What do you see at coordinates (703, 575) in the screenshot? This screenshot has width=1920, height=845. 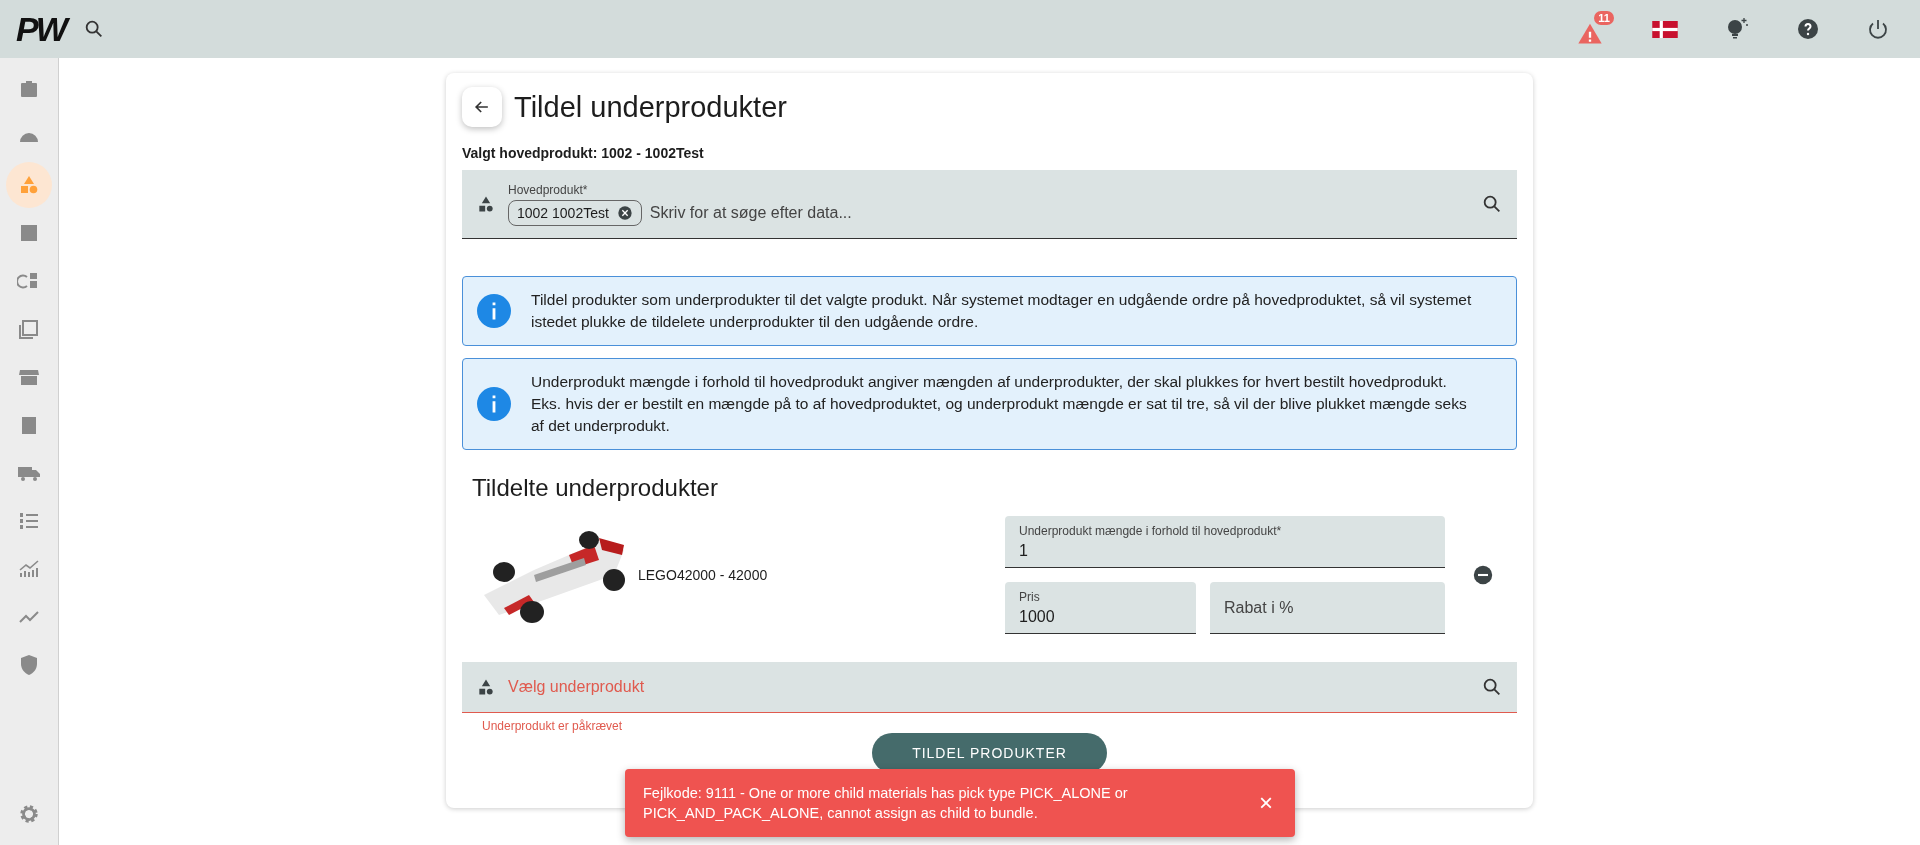 I see `product-name: LEGO42000 - 42000` at bounding box center [703, 575].